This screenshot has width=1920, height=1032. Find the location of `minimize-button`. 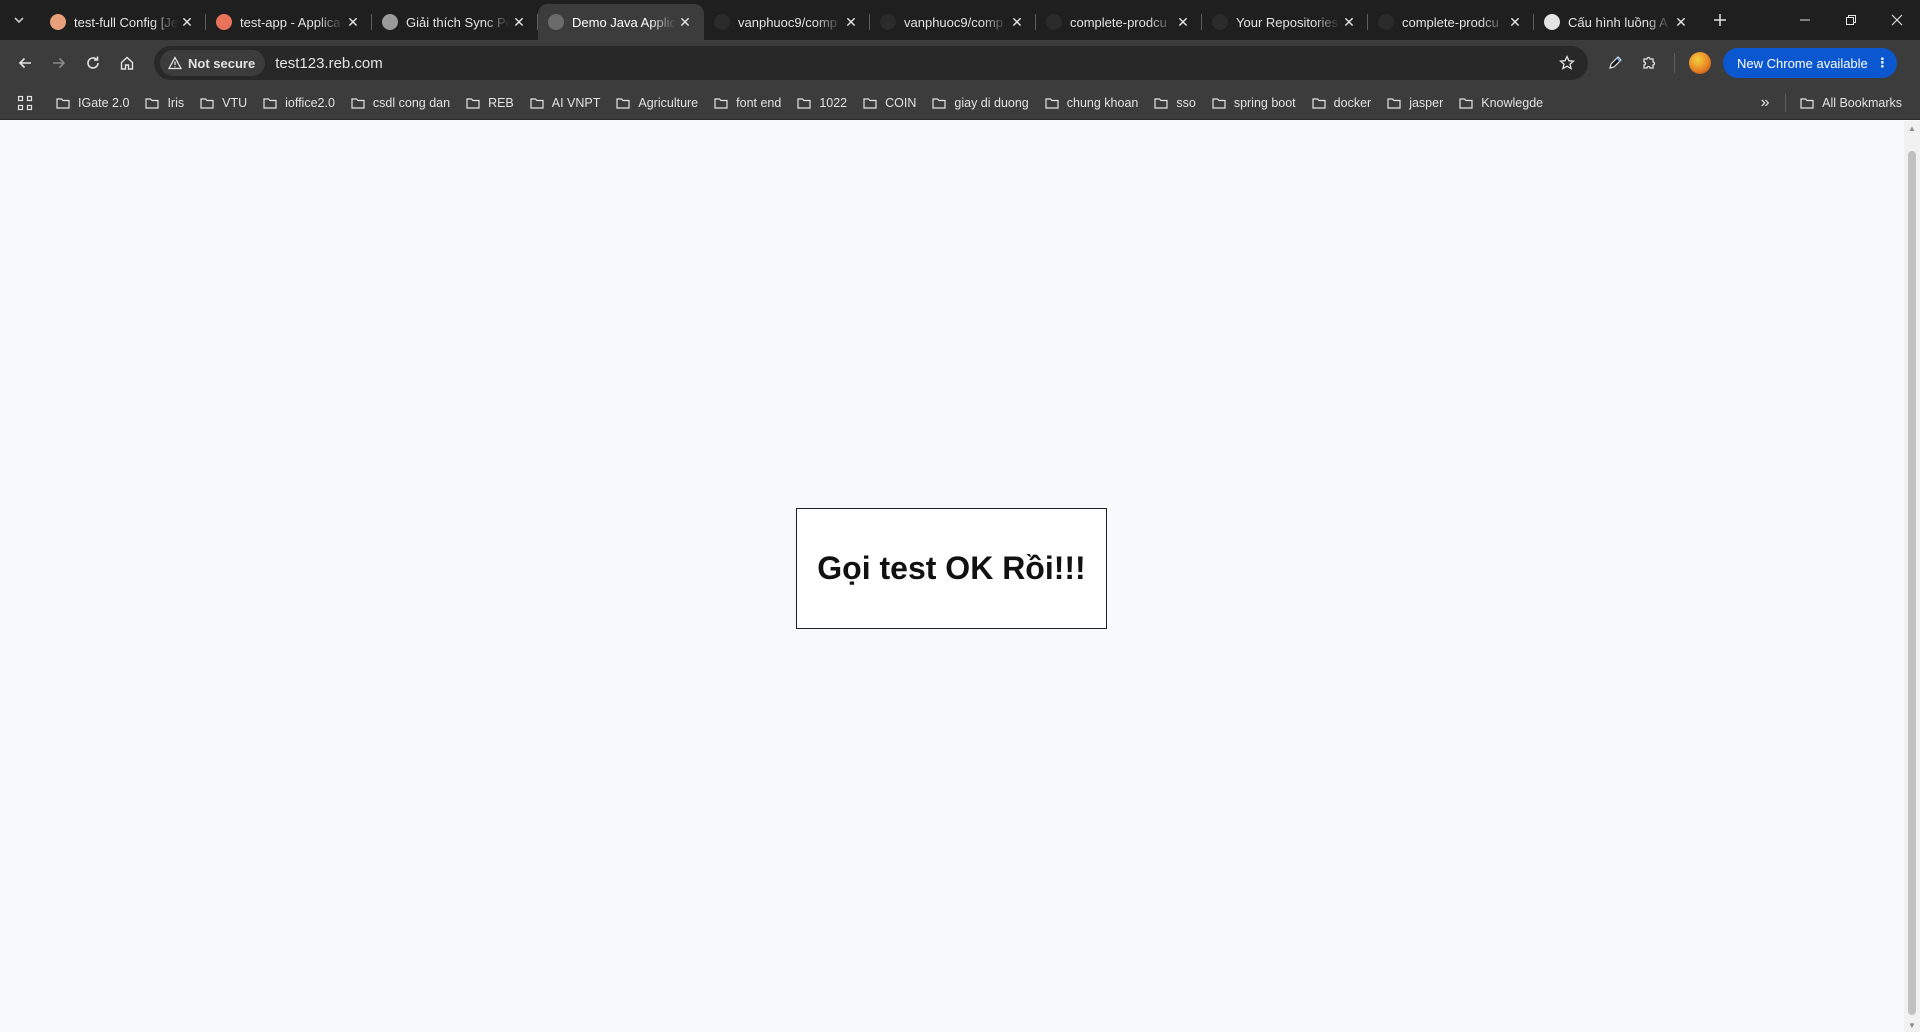

minimize-button is located at coordinates (1805, 20).